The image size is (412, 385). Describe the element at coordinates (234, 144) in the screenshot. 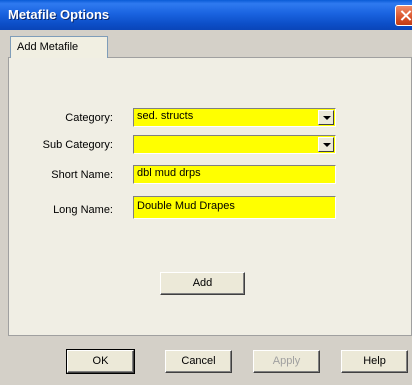

I see `sub-category-dropdown` at that location.